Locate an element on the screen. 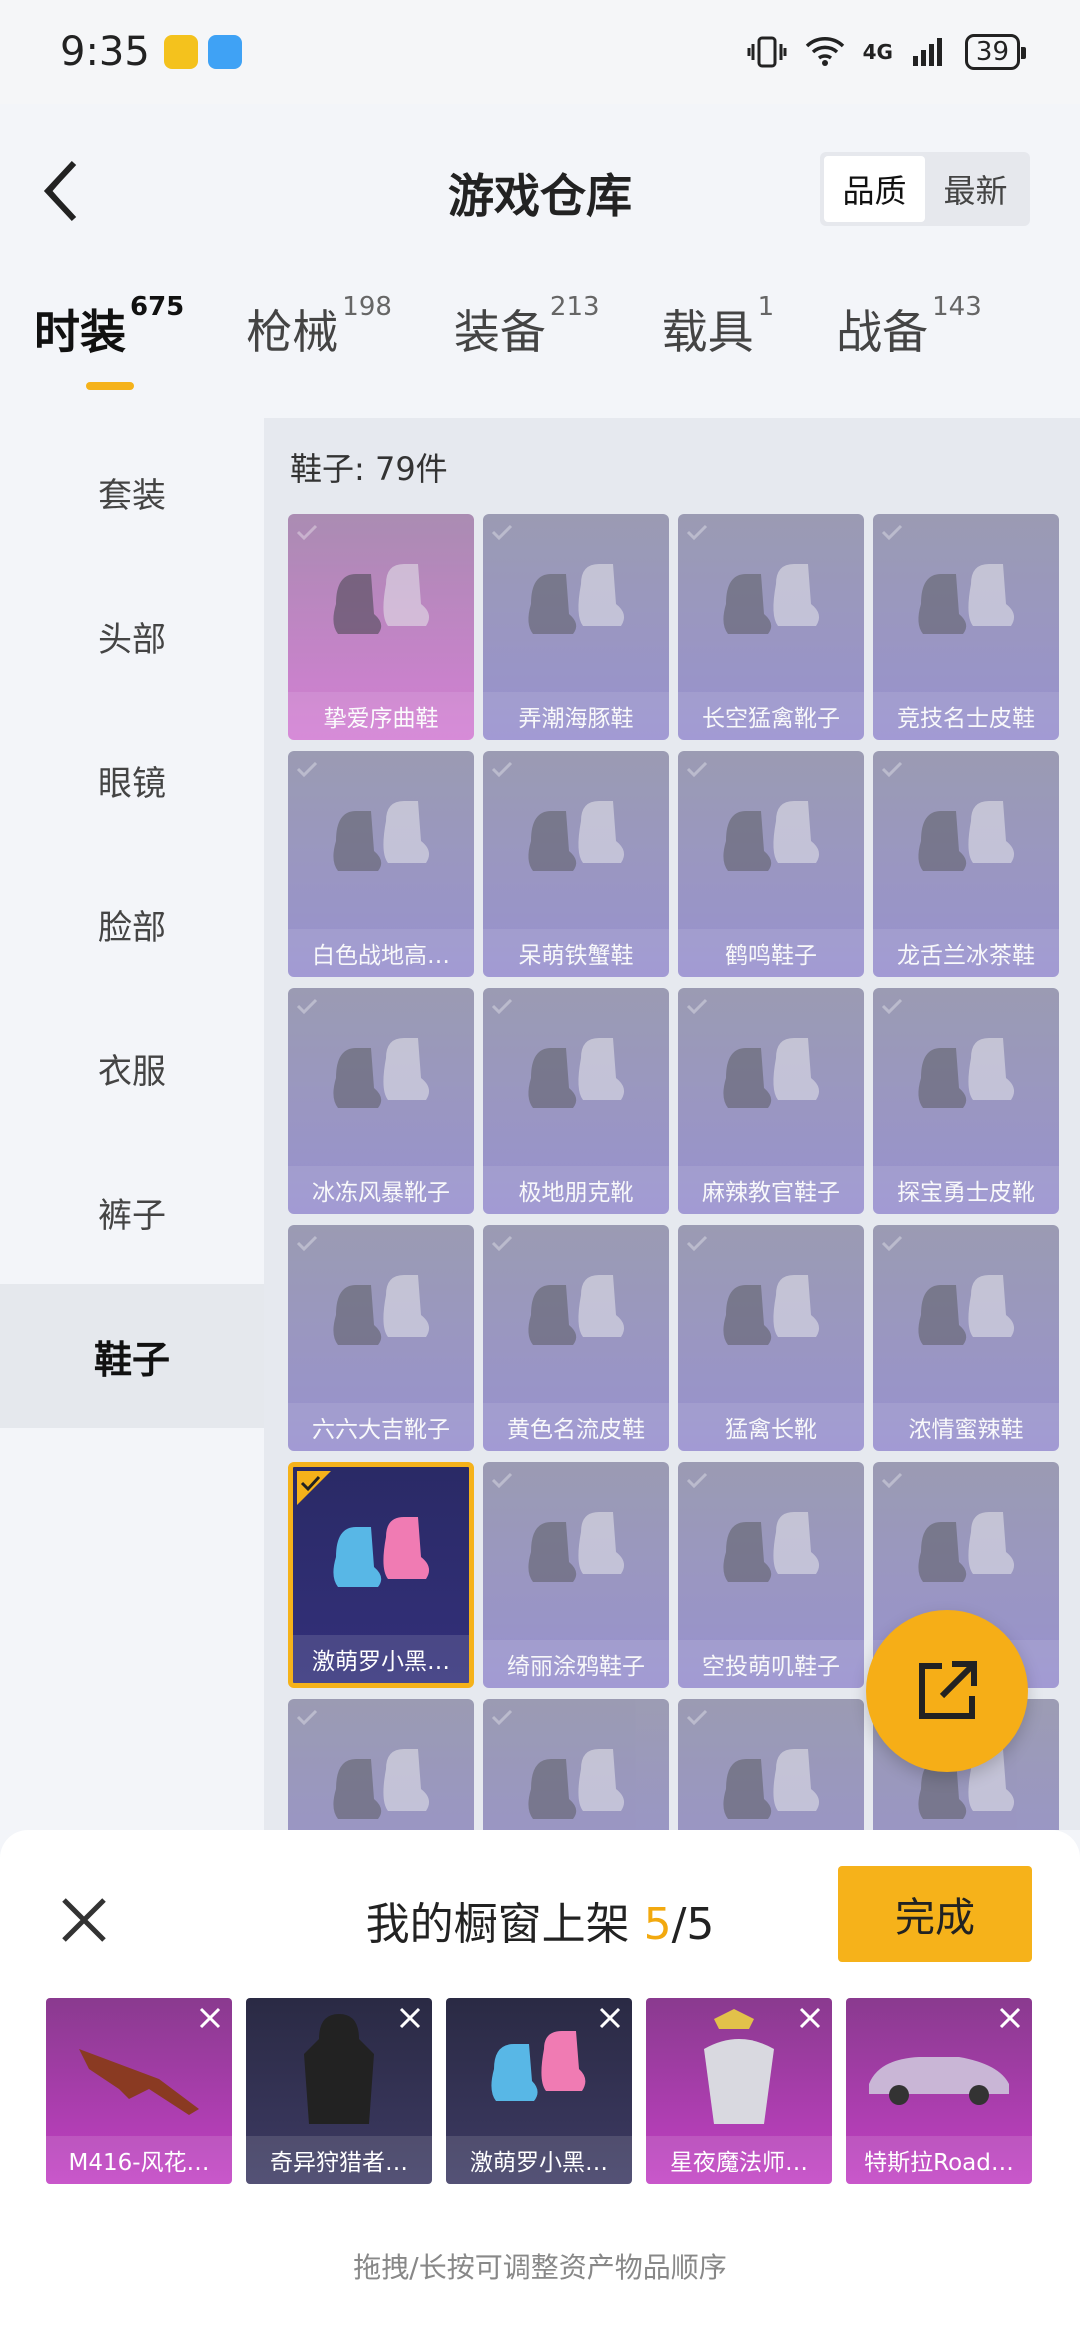  item-card: 呆萌铁蟹鞋 is located at coordinates (576, 864).